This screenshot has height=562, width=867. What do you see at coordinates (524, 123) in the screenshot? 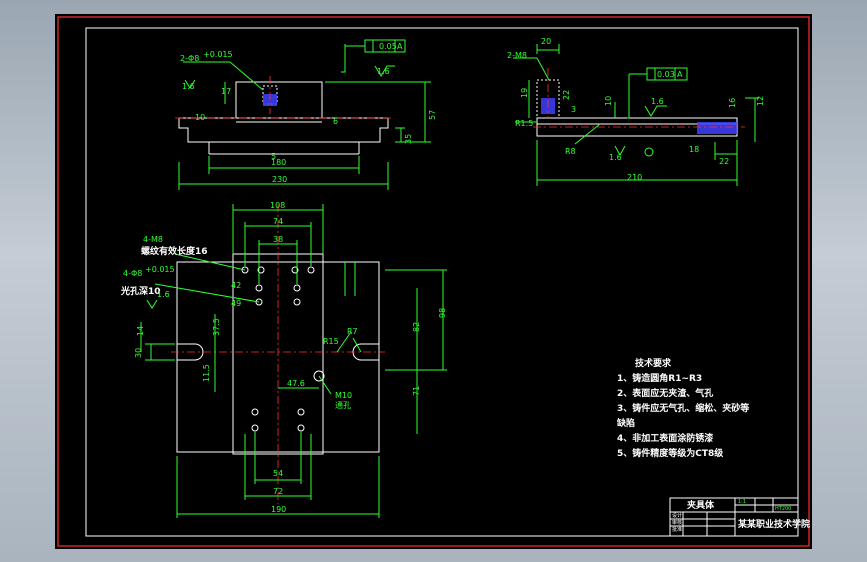
I see `side-r1-5: R1.5` at bounding box center [524, 123].